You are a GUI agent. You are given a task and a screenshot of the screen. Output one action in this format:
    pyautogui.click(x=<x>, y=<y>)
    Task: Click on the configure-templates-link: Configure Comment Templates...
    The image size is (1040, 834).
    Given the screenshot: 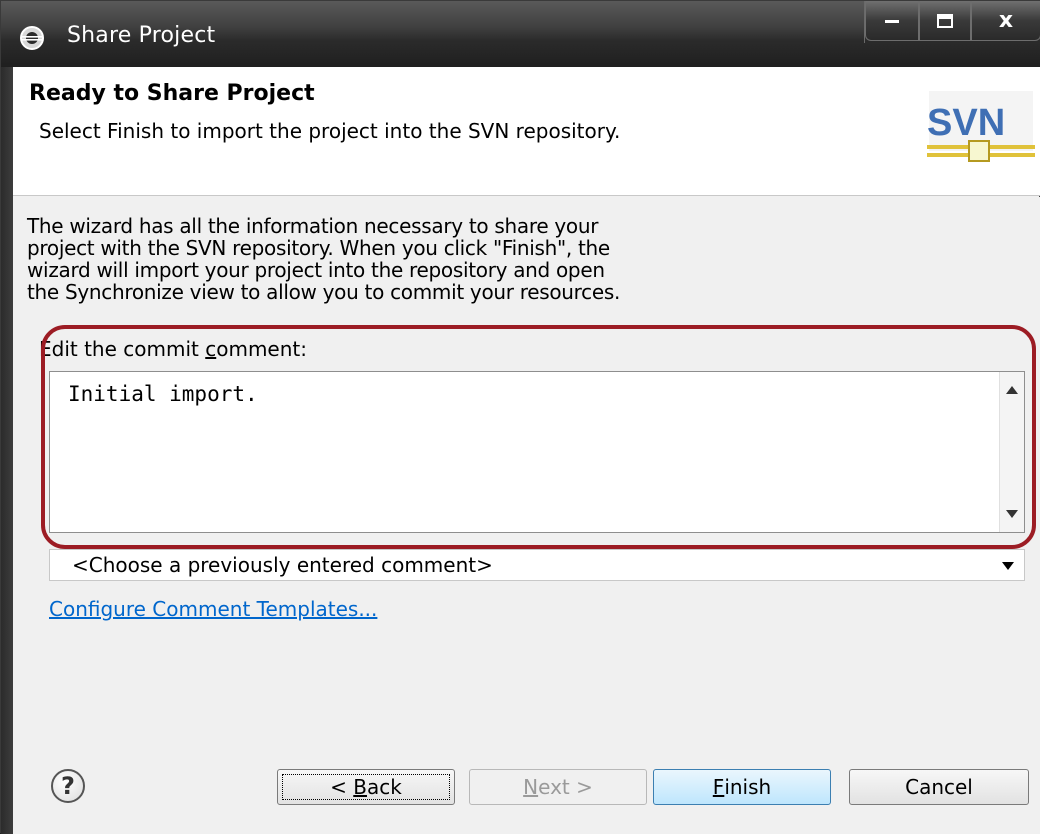 What is the action you would take?
    pyautogui.click(x=213, y=609)
    